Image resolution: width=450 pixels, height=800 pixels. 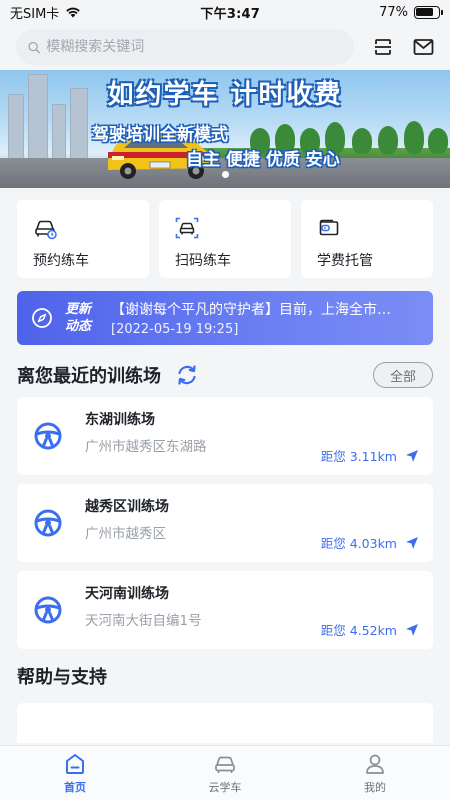 I want to click on status-left: 无SIM卡, so click(x=45, y=12).